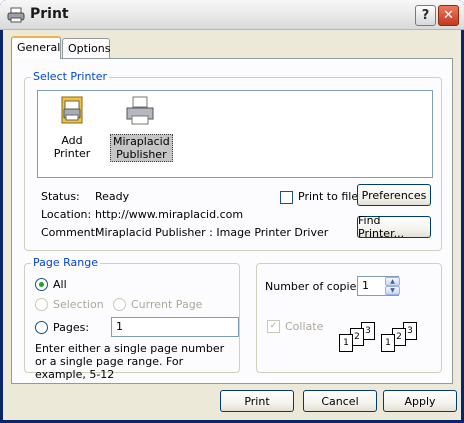 Image resolution: width=464 pixels, height=423 pixels. I want to click on window-title: Print, so click(49, 14).